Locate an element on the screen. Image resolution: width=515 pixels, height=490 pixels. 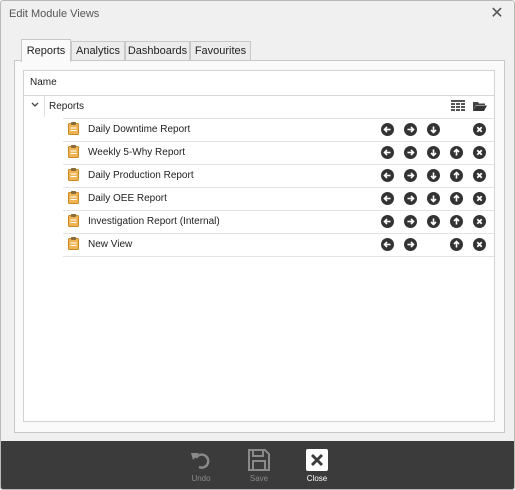
folder-open-icon is located at coordinates (480, 107).